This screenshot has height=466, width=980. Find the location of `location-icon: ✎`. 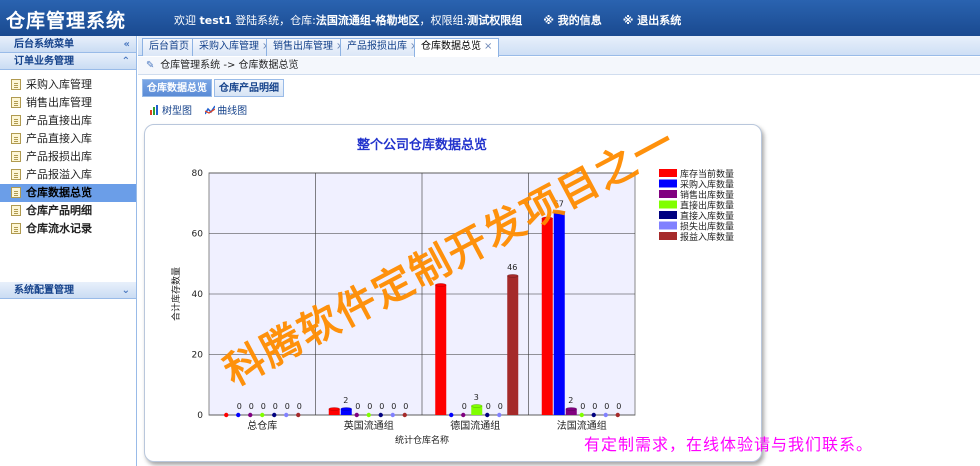

location-icon: ✎ is located at coordinates (150, 65).